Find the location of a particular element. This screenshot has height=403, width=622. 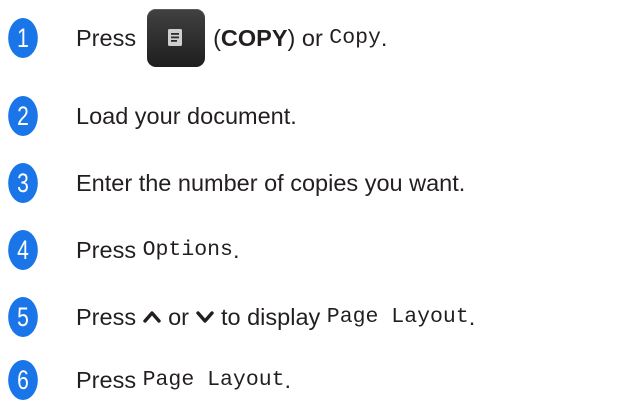

step-4-text: Press Options. is located at coordinates (157, 250).